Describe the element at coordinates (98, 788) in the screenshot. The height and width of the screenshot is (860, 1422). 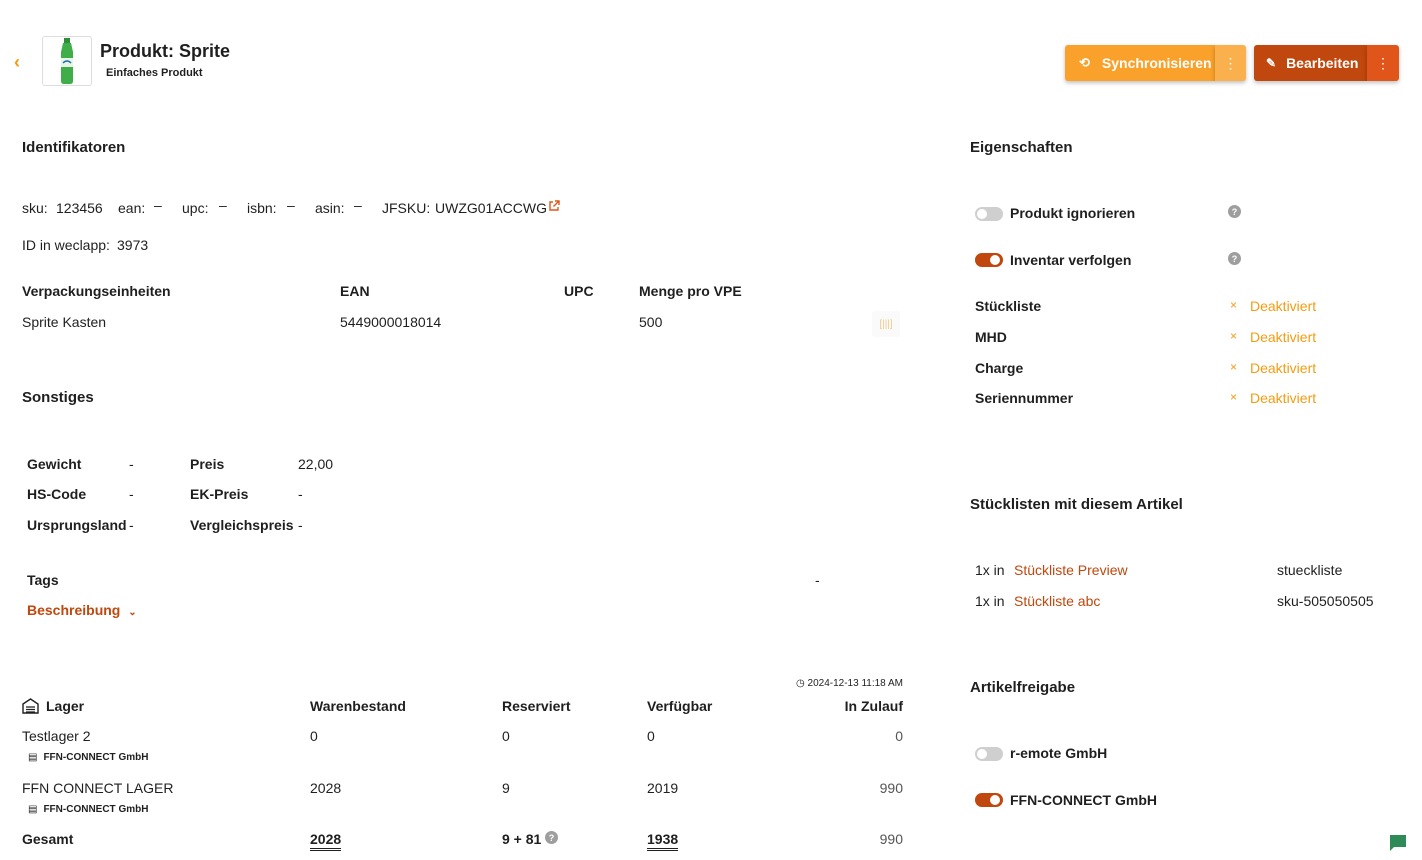
I see `stock-row-name: FFN CONNECT LAGER` at that location.